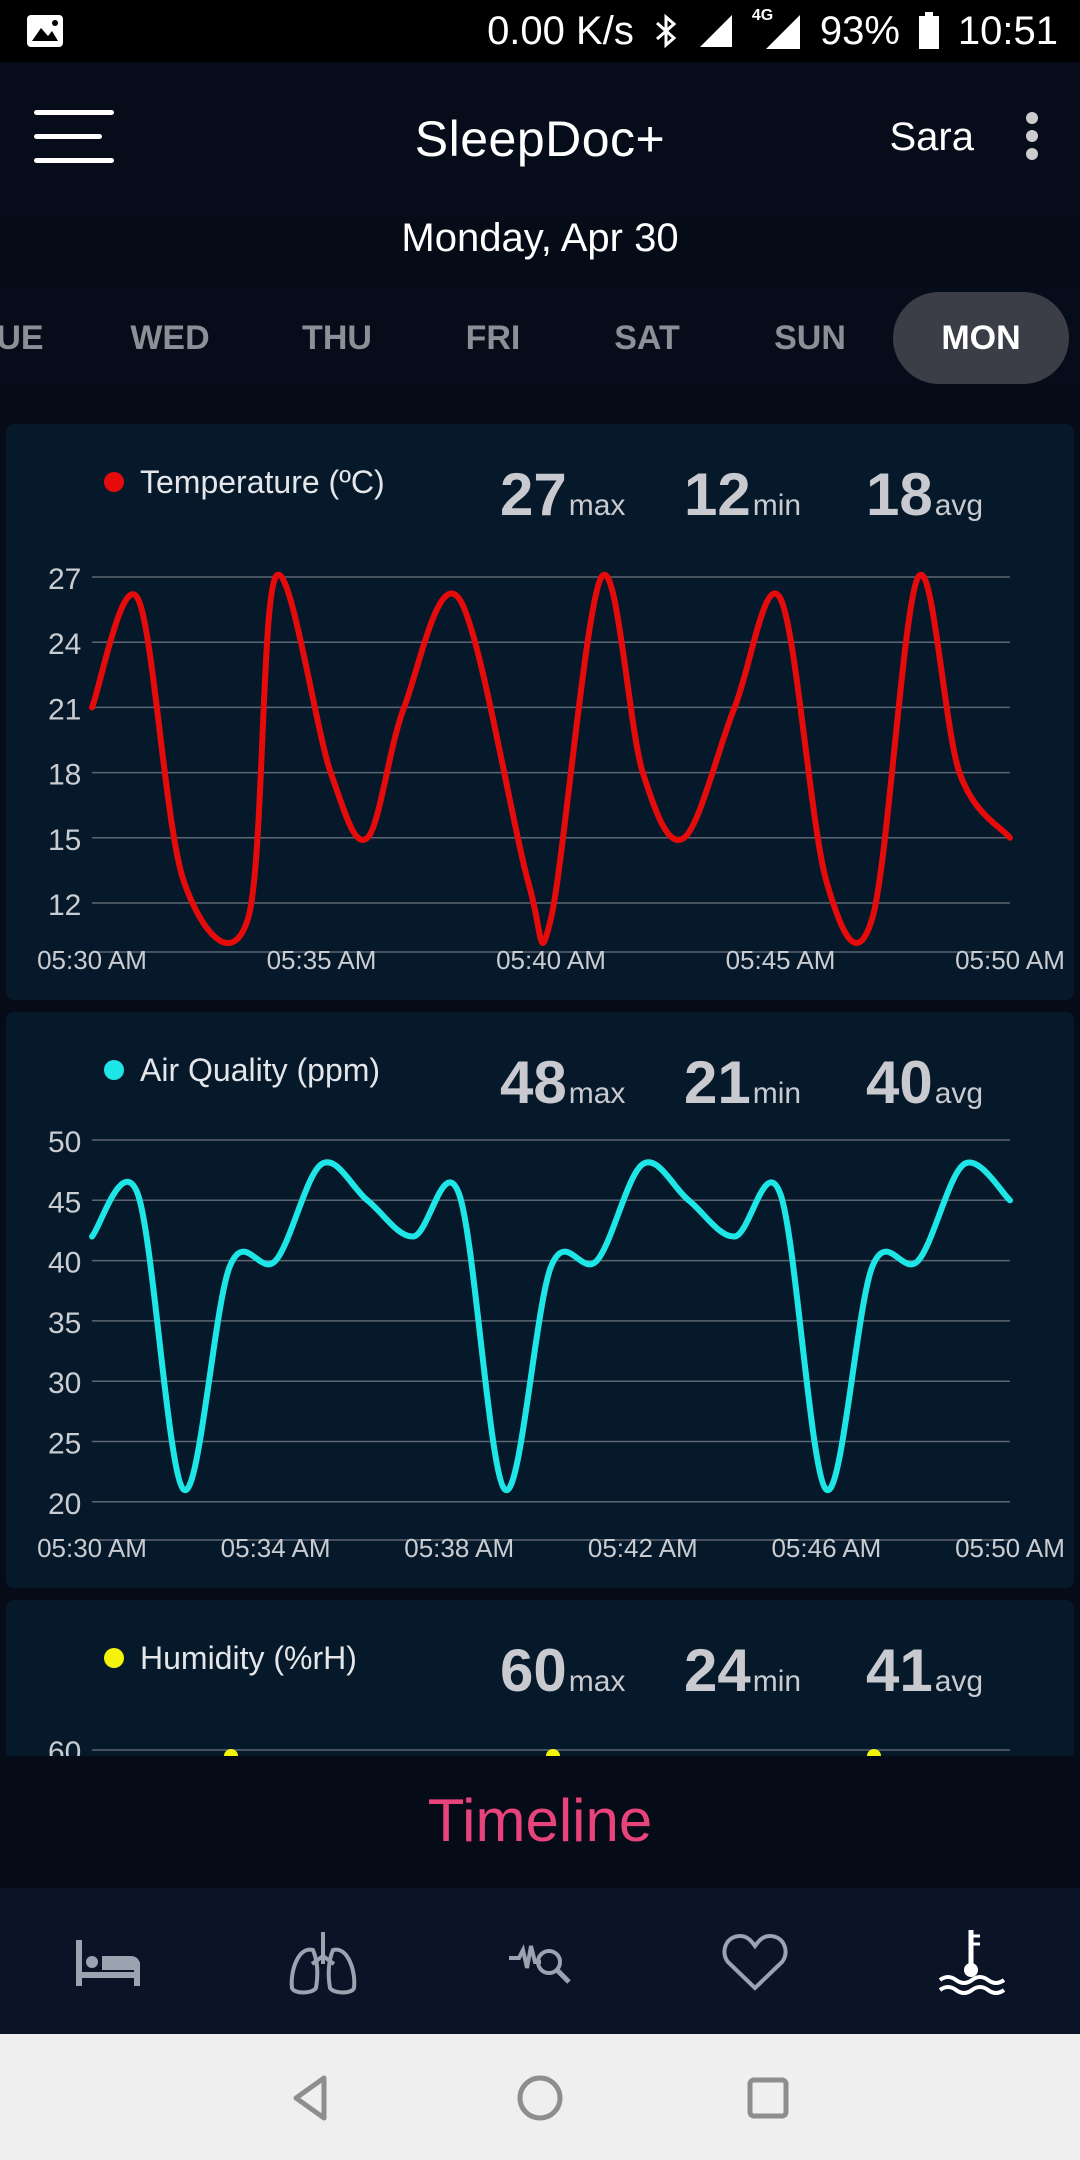 The height and width of the screenshot is (2160, 1080). Describe the element at coordinates (459, 1548) in the screenshot. I see `air-quality-x-tick-label: 05:38 AM` at that location.